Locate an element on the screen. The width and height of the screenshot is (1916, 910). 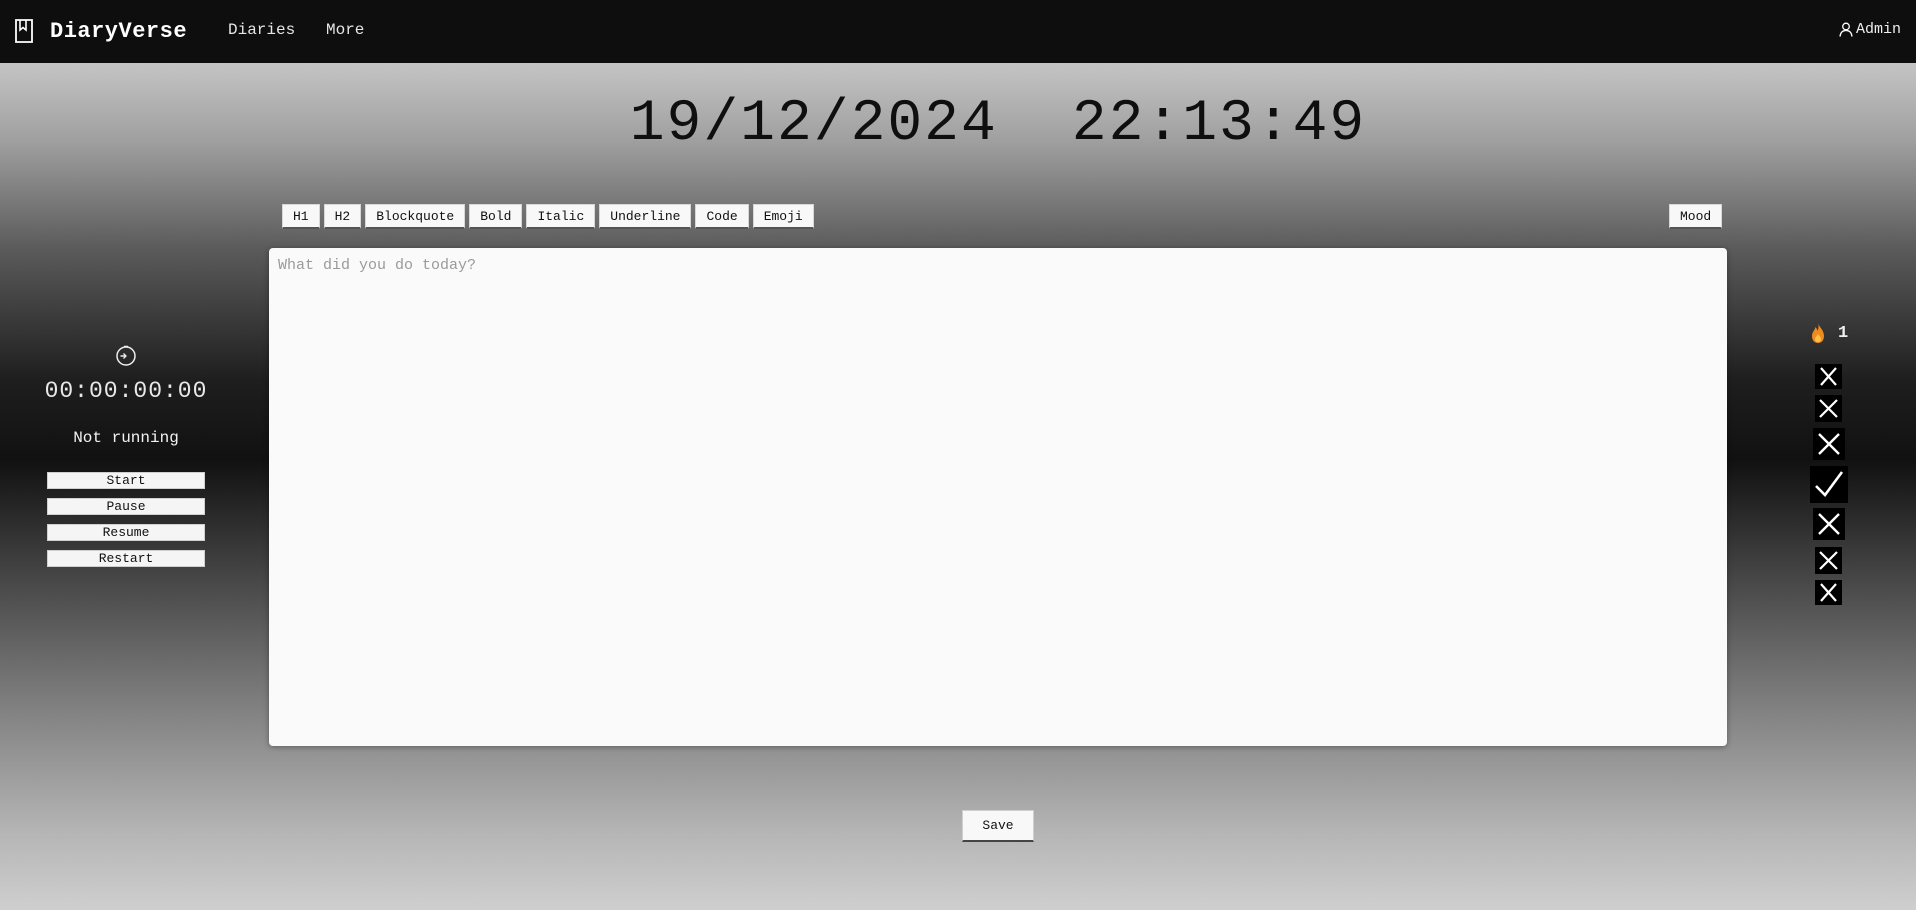
user-menu: Admin is located at coordinates (1870, 29).